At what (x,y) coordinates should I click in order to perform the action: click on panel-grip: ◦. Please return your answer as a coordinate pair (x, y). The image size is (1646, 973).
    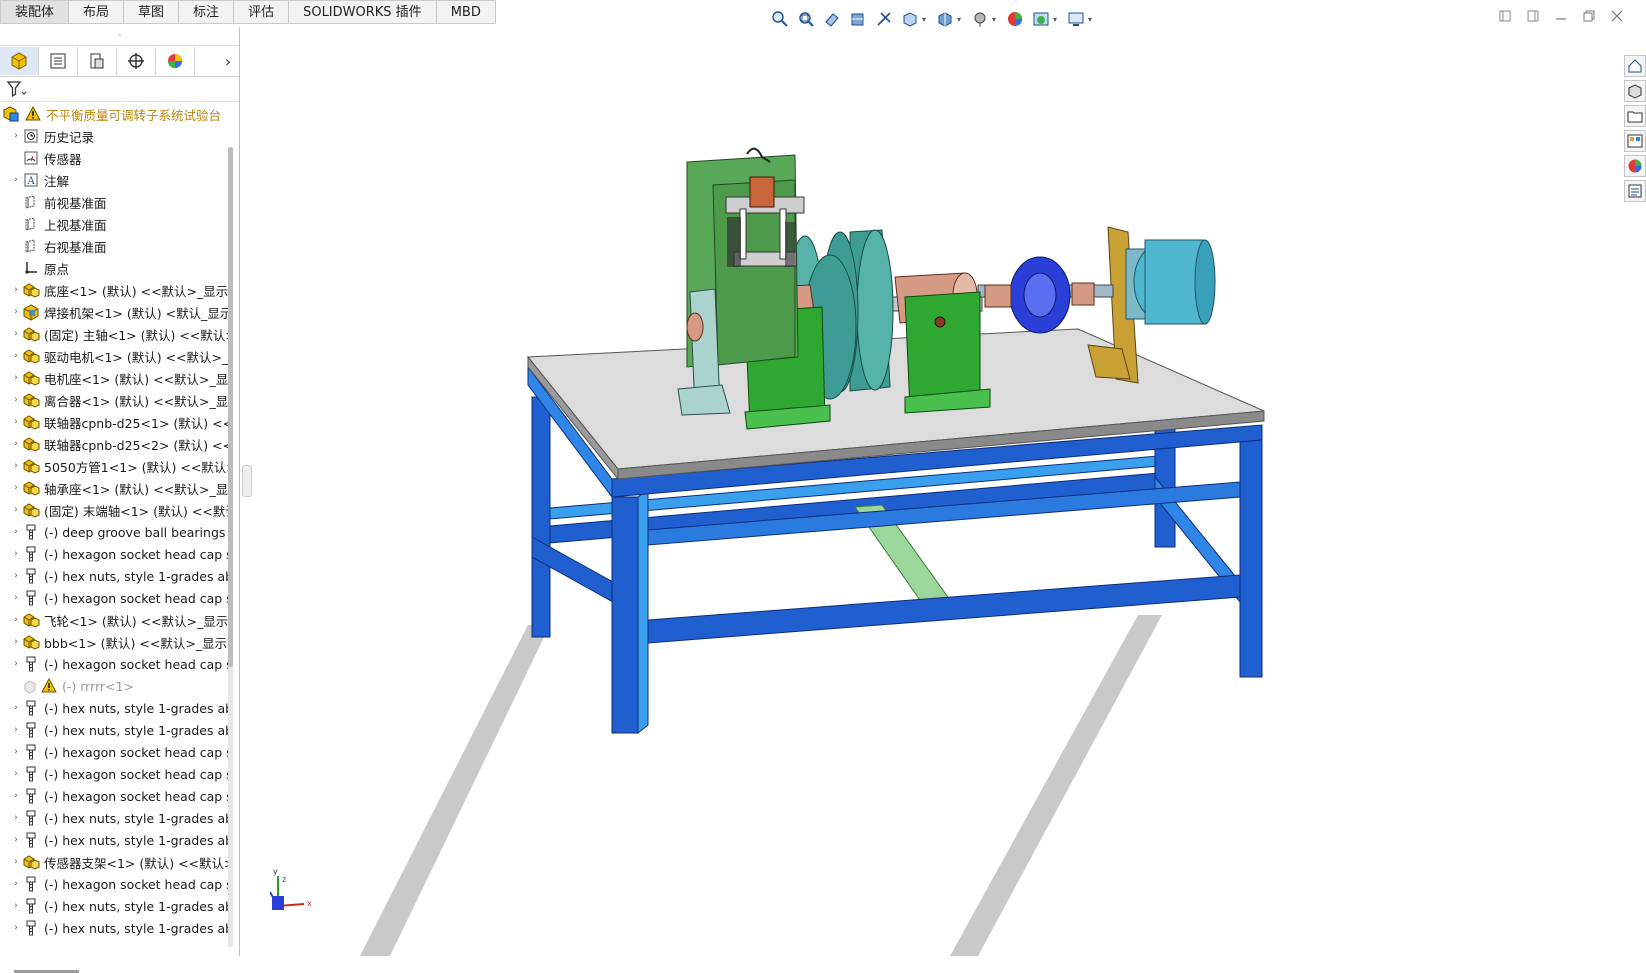
    Looking at the image, I should click on (119, 36).